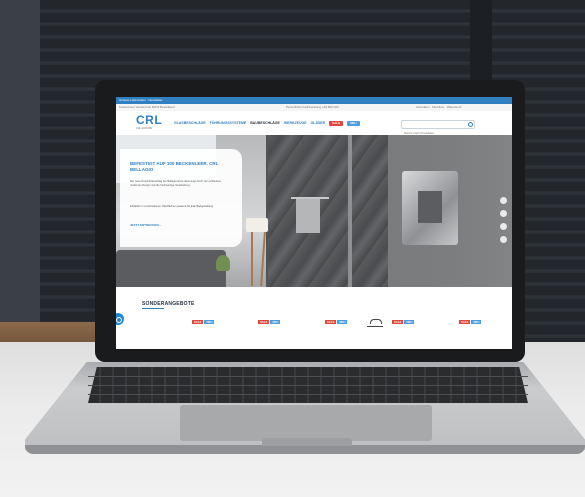  Describe the element at coordinates (350, 211) in the screenshot. I see `hero-glass-frame` at that location.